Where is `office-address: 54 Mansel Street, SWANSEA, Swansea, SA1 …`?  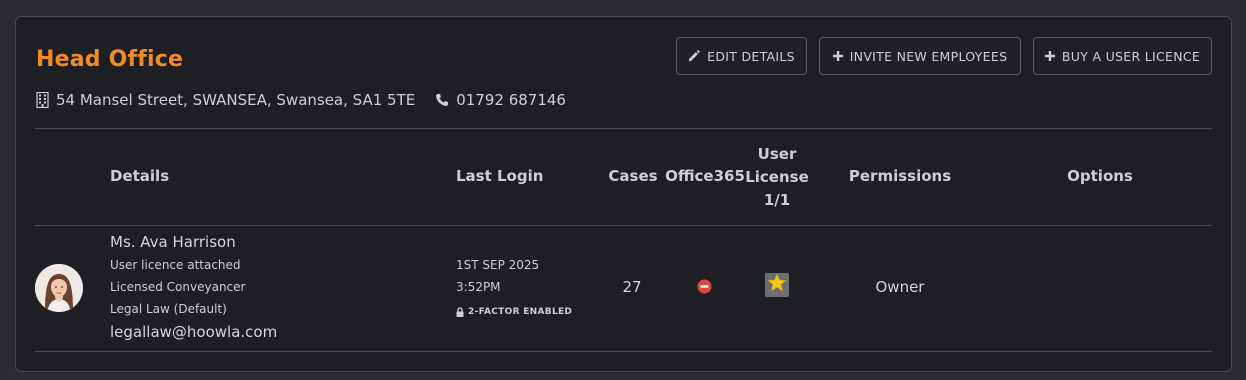 office-address: 54 Mansel Street, SWANSEA, Swansea, SA1 … is located at coordinates (236, 100).